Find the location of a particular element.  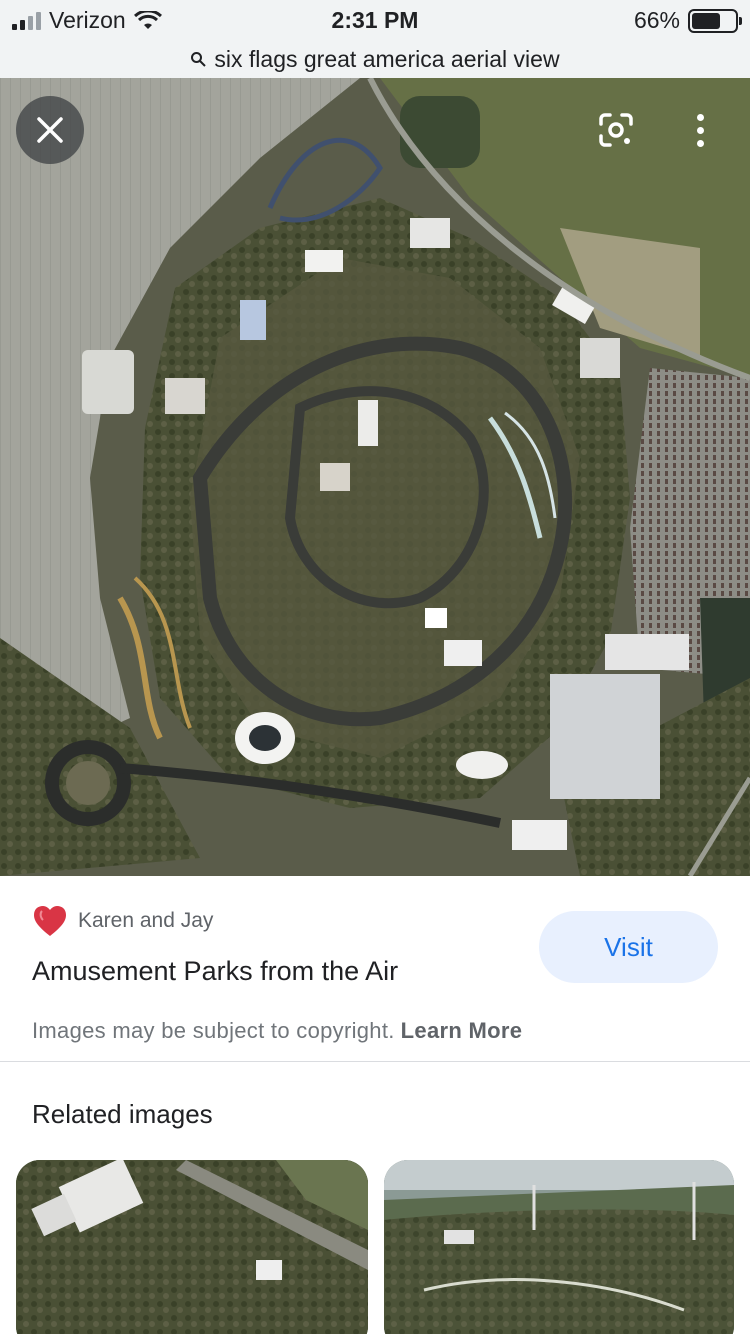

copyright-text: Images may be subject to copyright. is located at coordinates (213, 1030).